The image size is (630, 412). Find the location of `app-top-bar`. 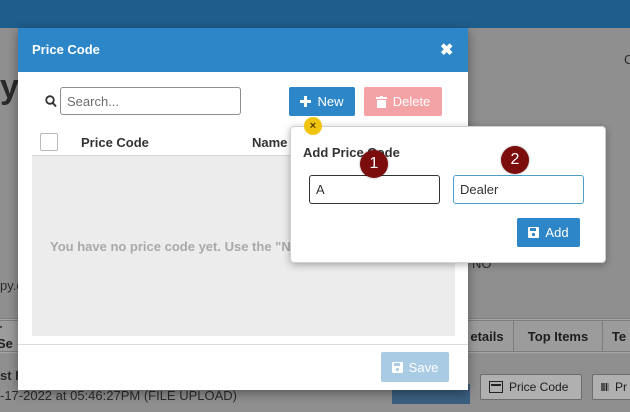

app-top-bar is located at coordinates (315, 14).